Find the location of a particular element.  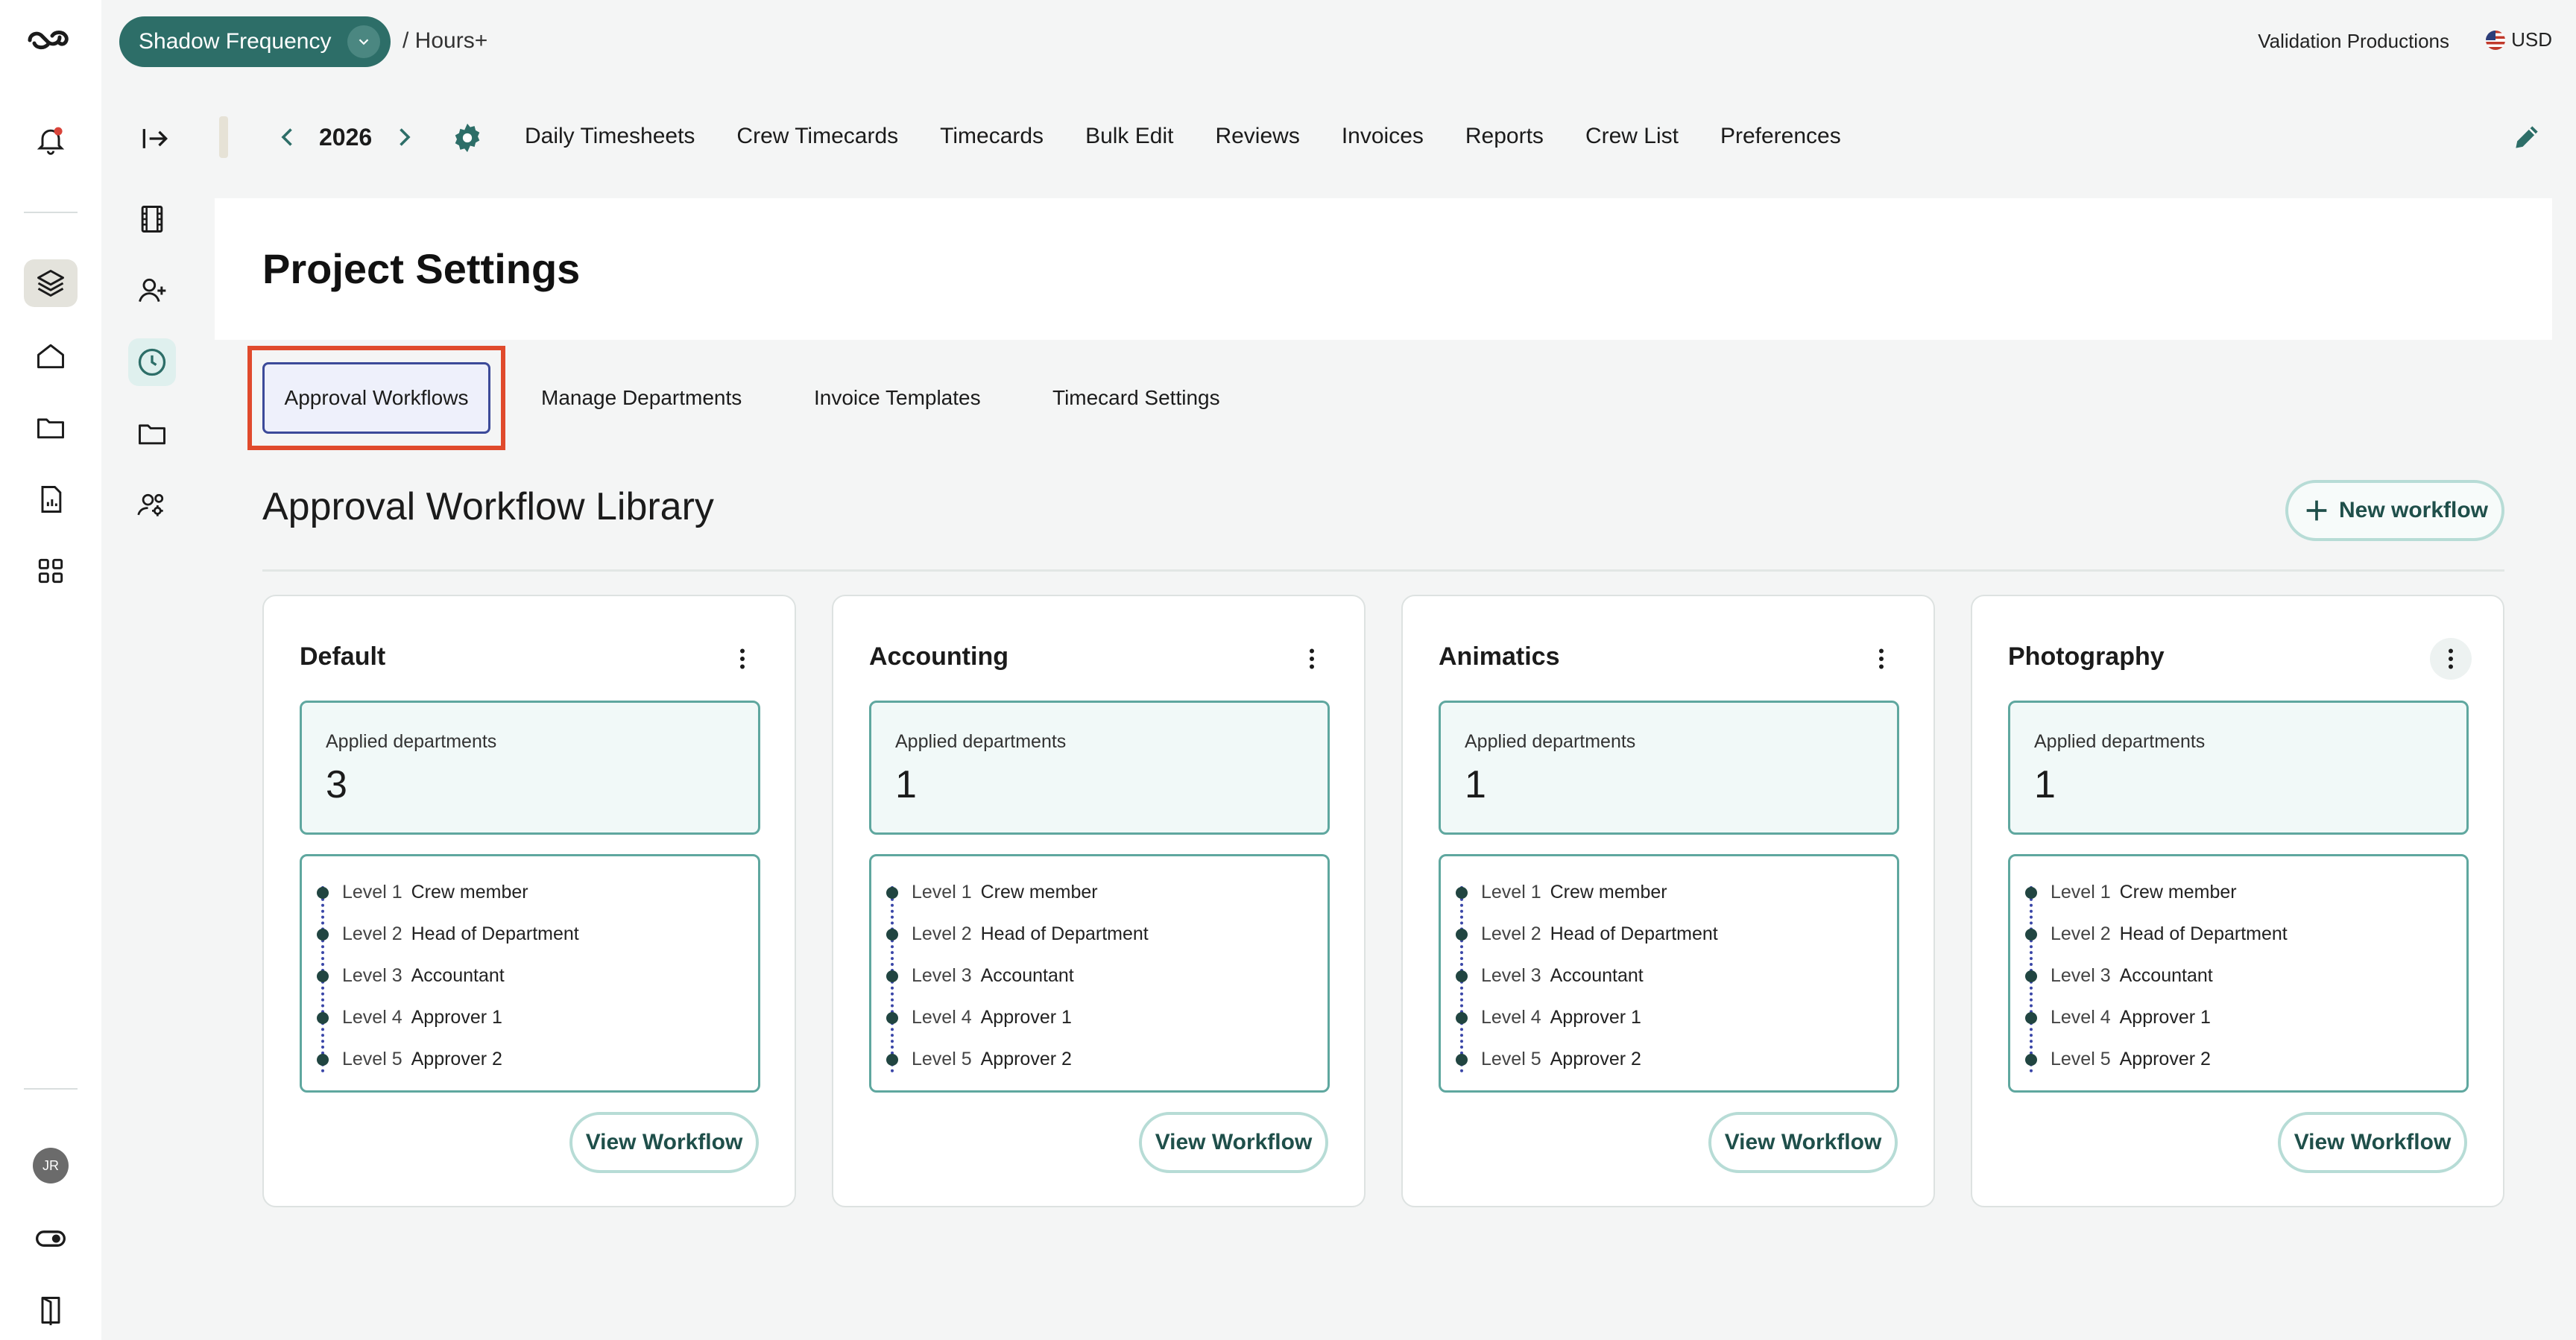

home-icon is located at coordinates (51, 356).